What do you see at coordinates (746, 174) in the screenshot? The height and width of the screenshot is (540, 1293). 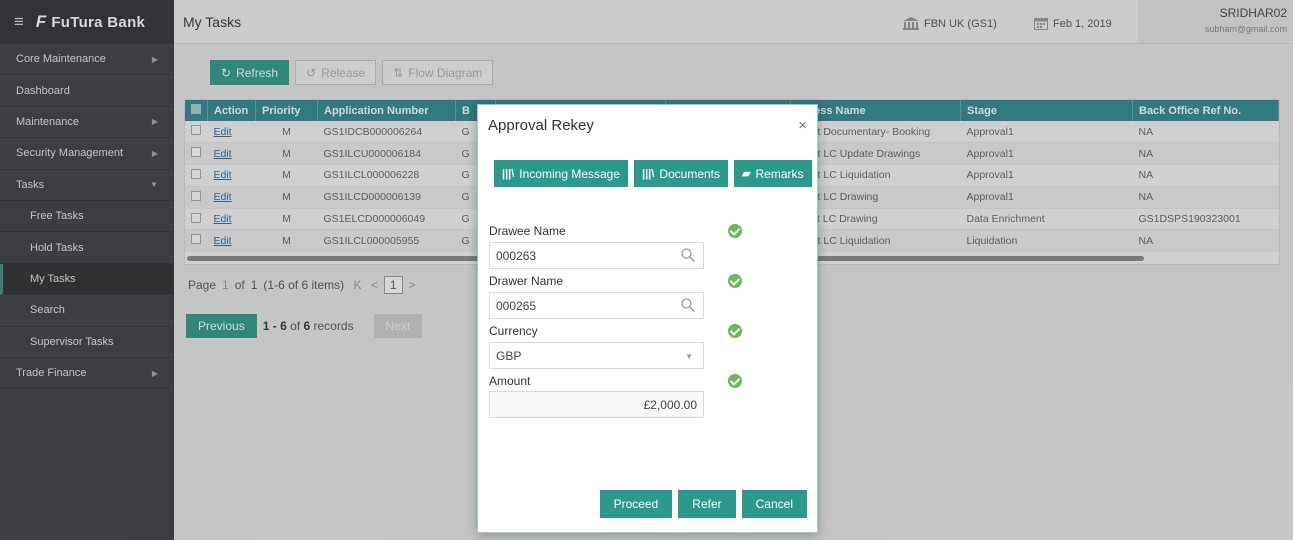 I see `comments-icon: ▰` at bounding box center [746, 174].